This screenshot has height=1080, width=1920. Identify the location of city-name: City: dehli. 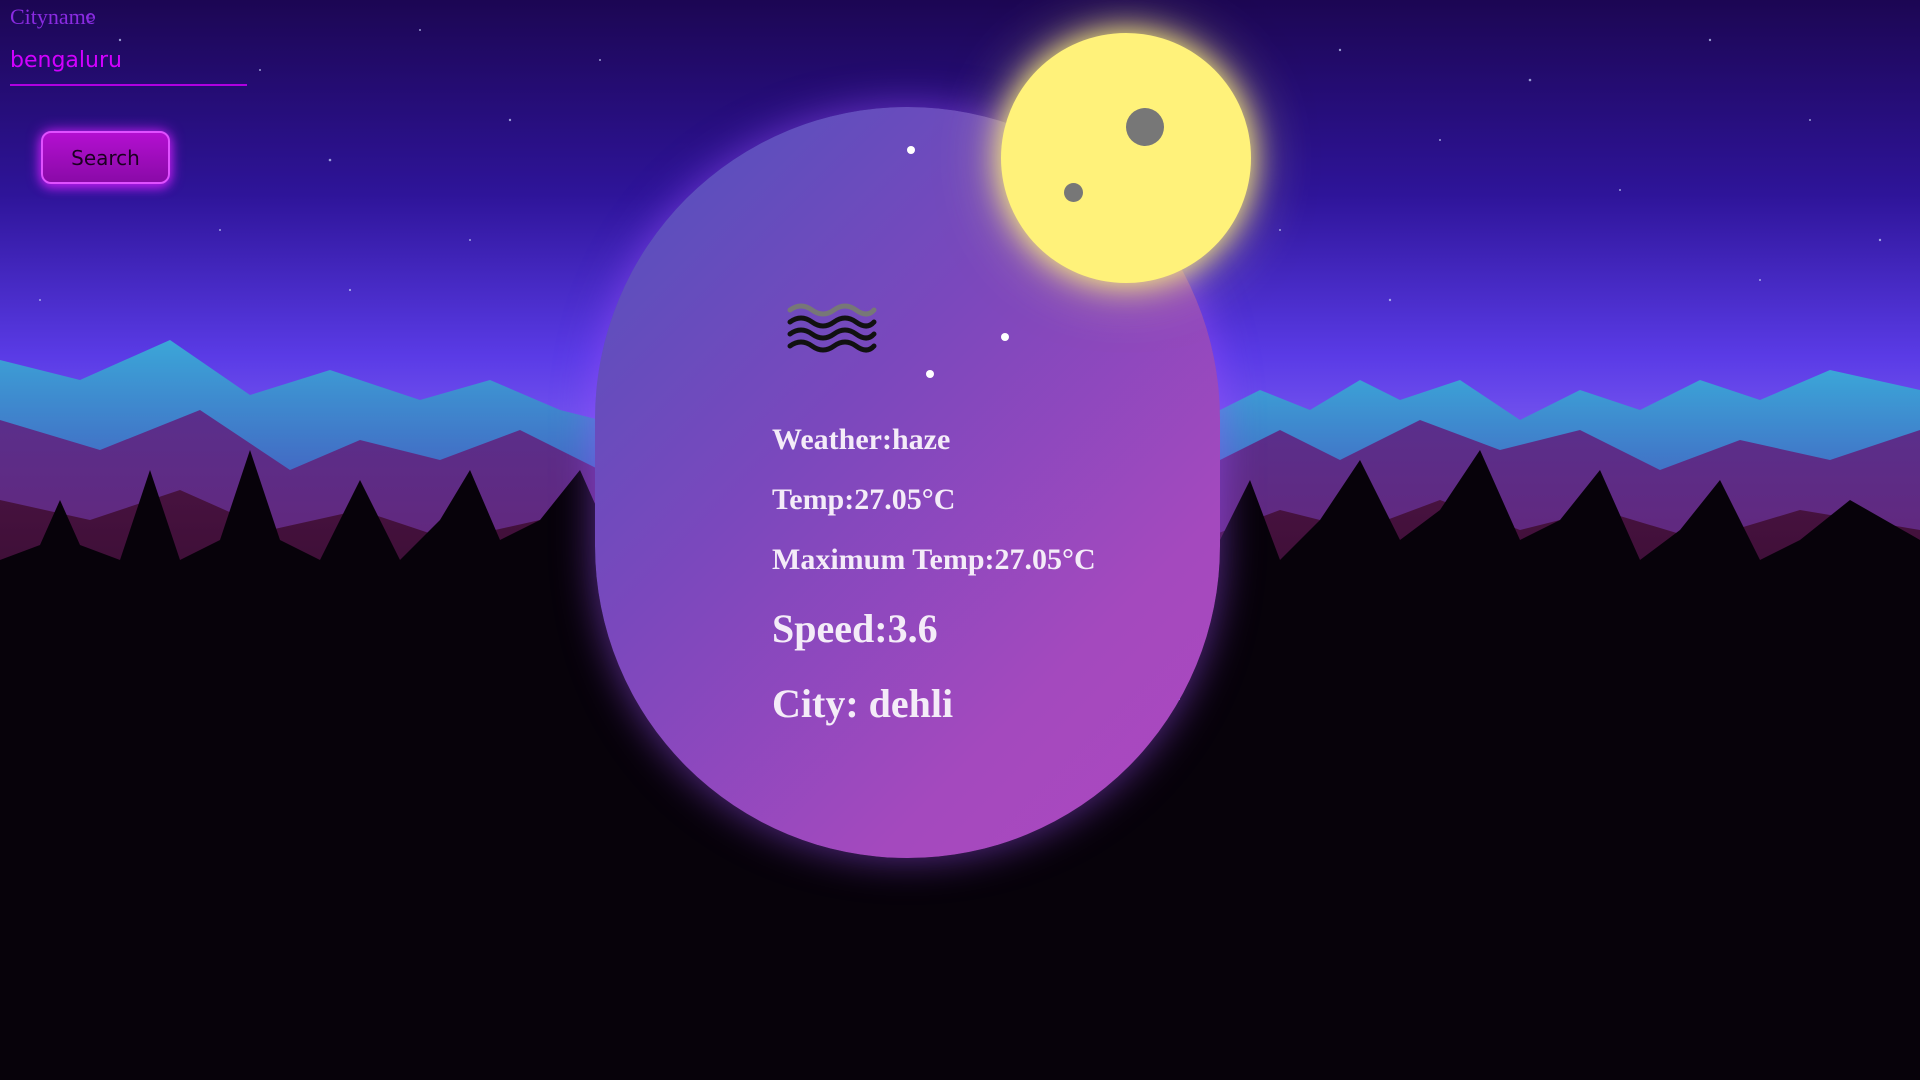
(863, 703).